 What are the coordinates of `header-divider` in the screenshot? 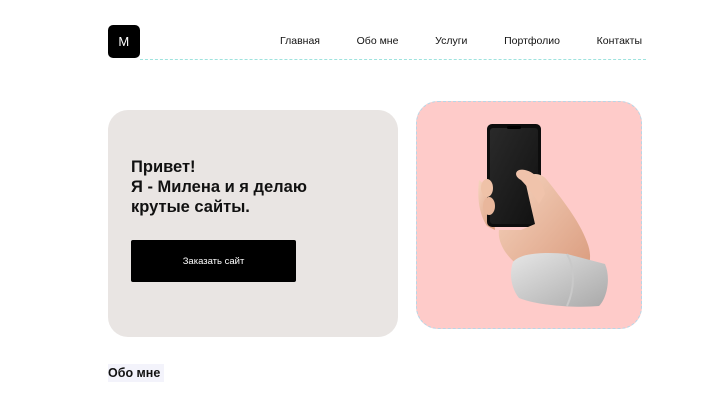 It's located at (393, 59).